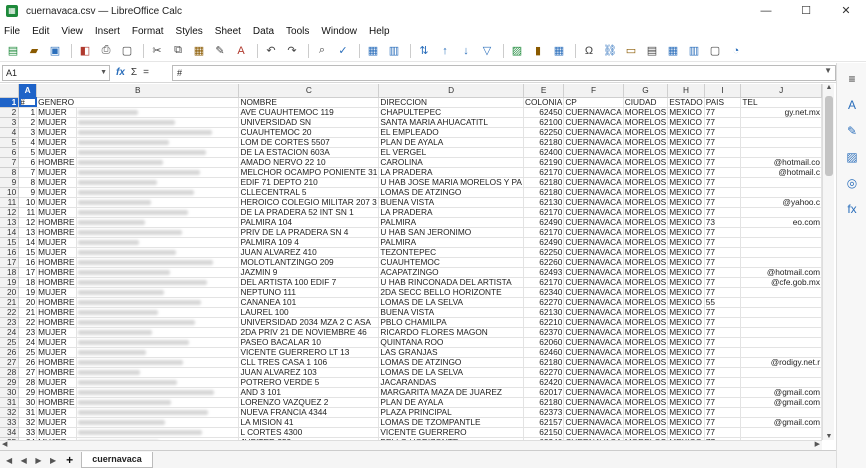 Image resolution: width=866 pixels, height=468 pixels. I want to click on cell-g15: CUERNAVACA, so click(593, 242).